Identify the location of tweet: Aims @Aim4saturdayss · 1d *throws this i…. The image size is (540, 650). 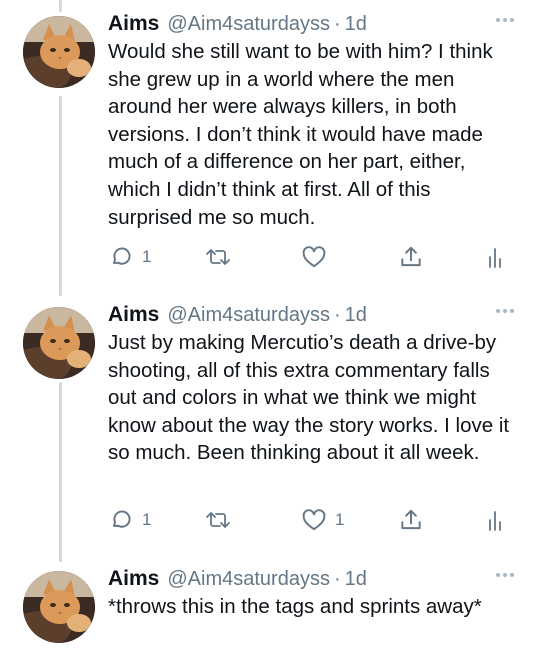
(270, 608).